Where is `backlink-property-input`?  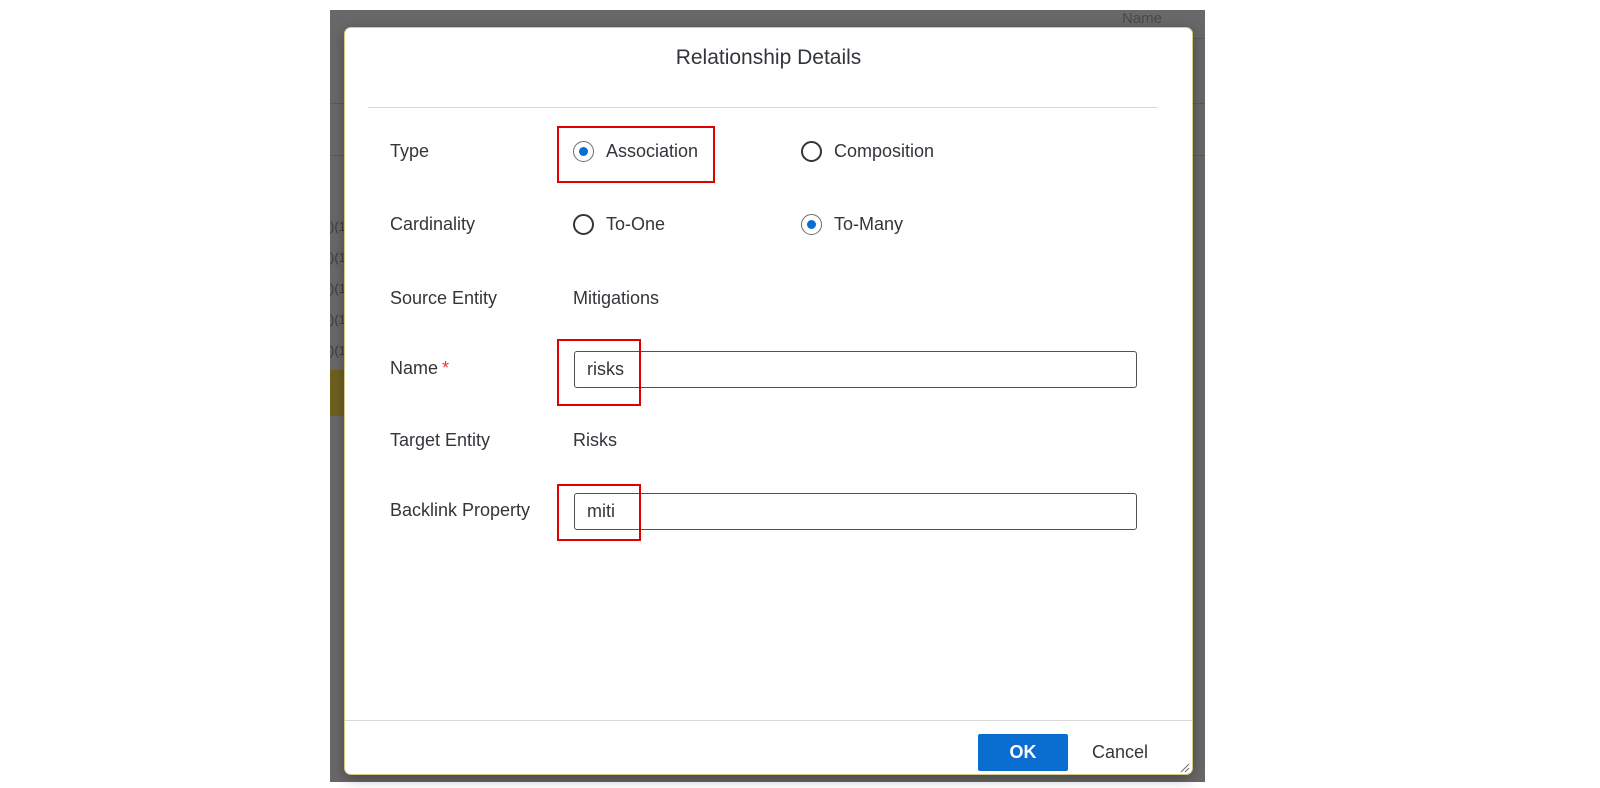
backlink-property-input is located at coordinates (855, 511).